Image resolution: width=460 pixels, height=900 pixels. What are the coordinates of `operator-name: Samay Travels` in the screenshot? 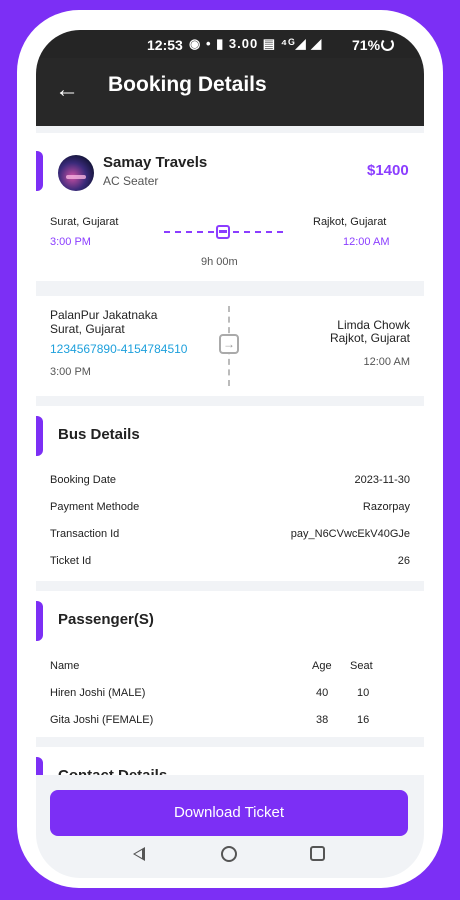 It's located at (155, 162).